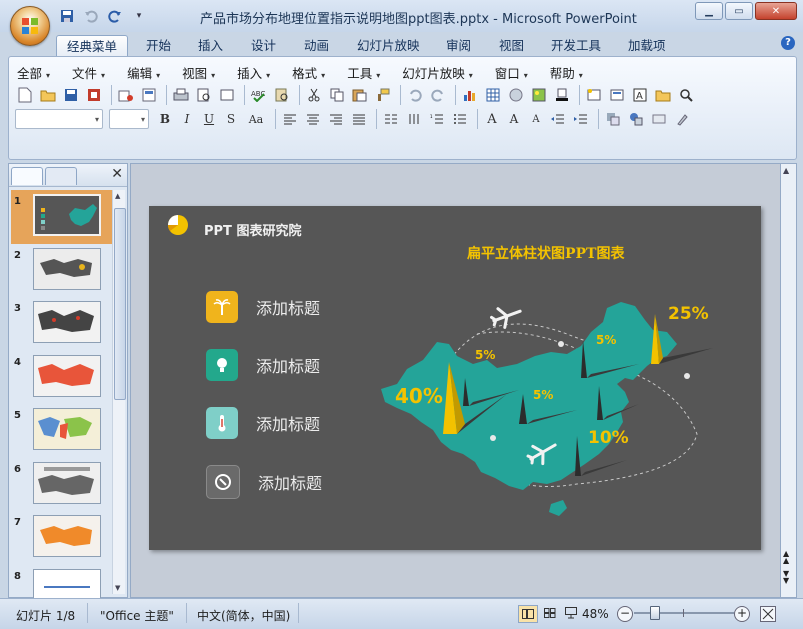 This screenshot has height=629, width=803. I want to click on help-icon: ?, so click(788, 43).